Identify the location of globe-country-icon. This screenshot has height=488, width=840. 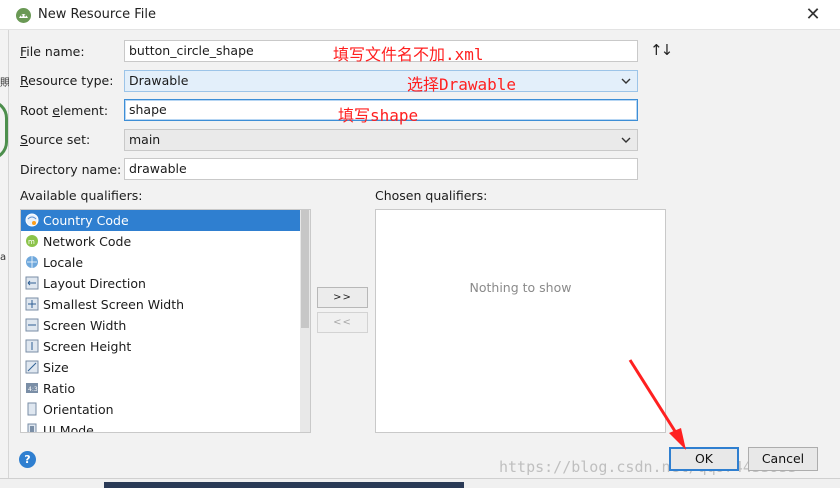
(32, 220).